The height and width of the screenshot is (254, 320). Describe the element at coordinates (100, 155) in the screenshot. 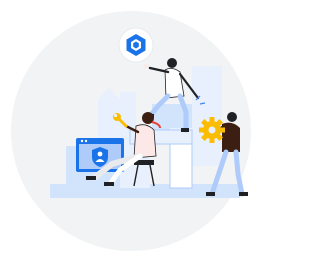

I see `monitor` at that location.